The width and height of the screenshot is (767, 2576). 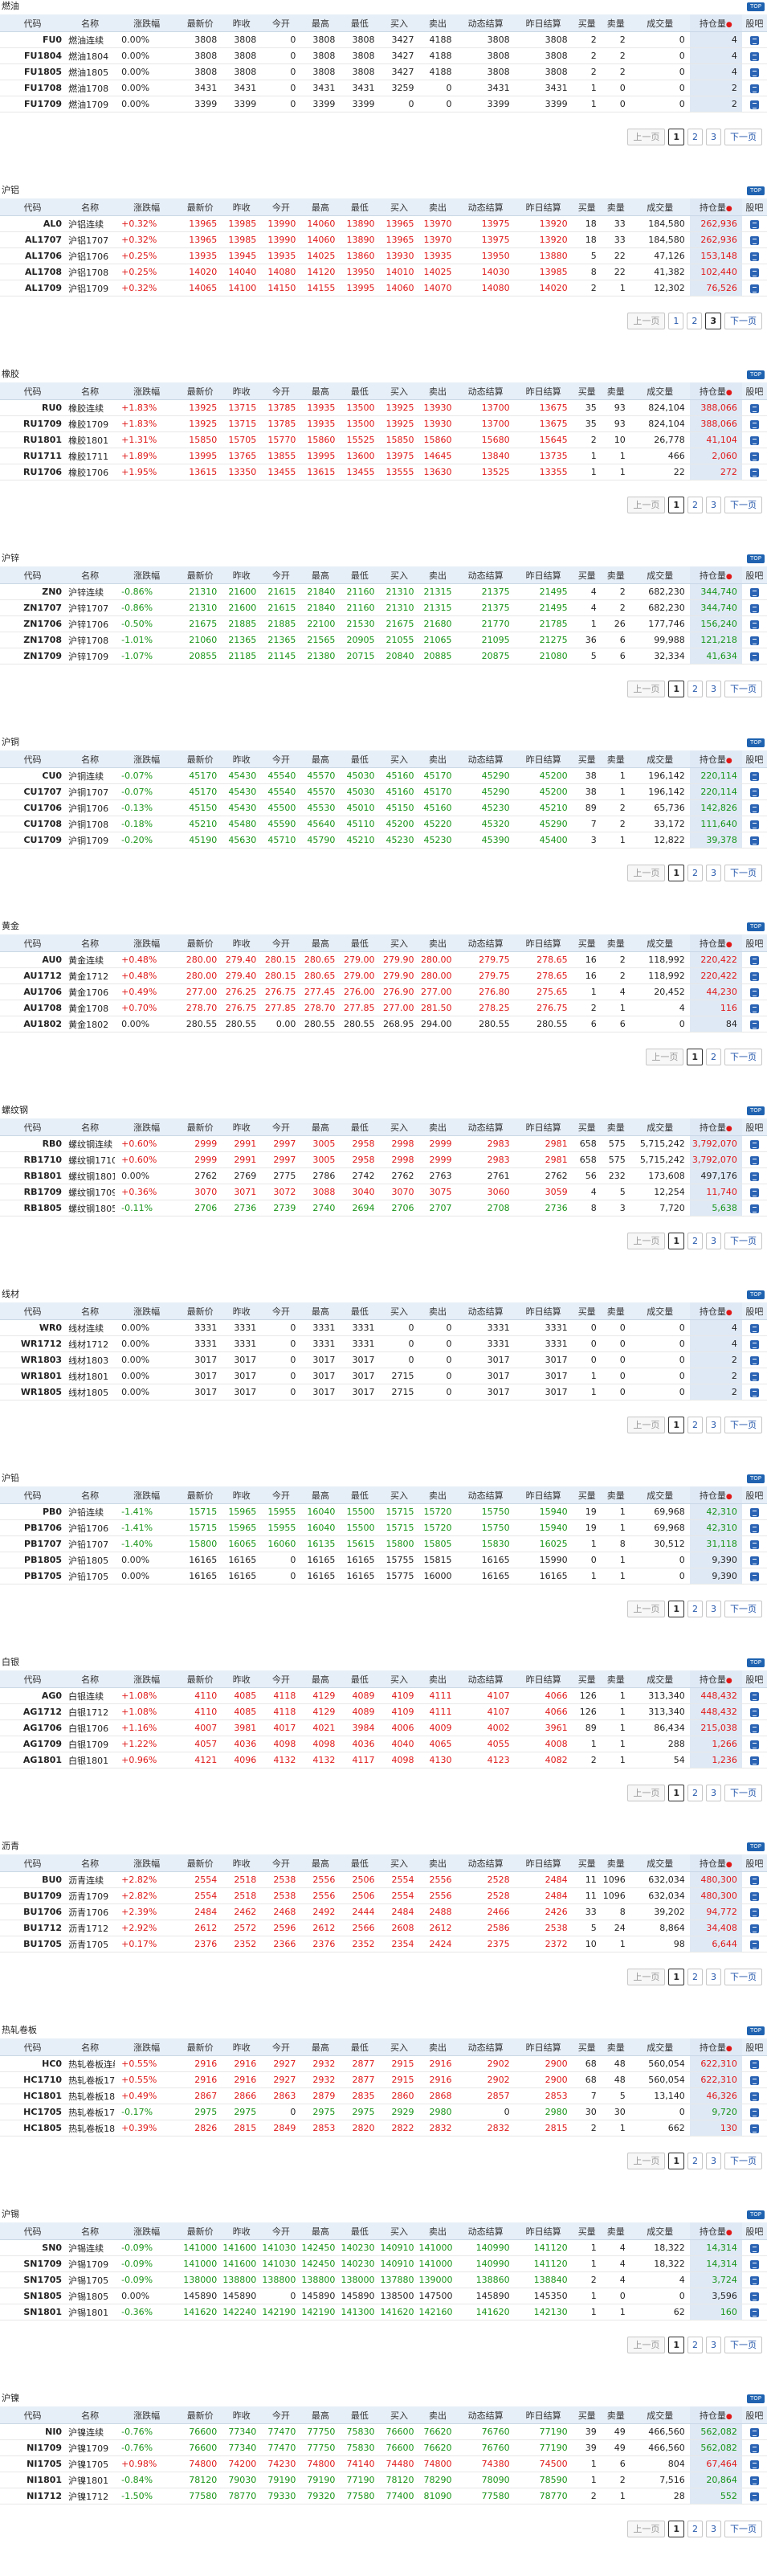 I want to click on contract-code-link: PB0, so click(x=33, y=1512).